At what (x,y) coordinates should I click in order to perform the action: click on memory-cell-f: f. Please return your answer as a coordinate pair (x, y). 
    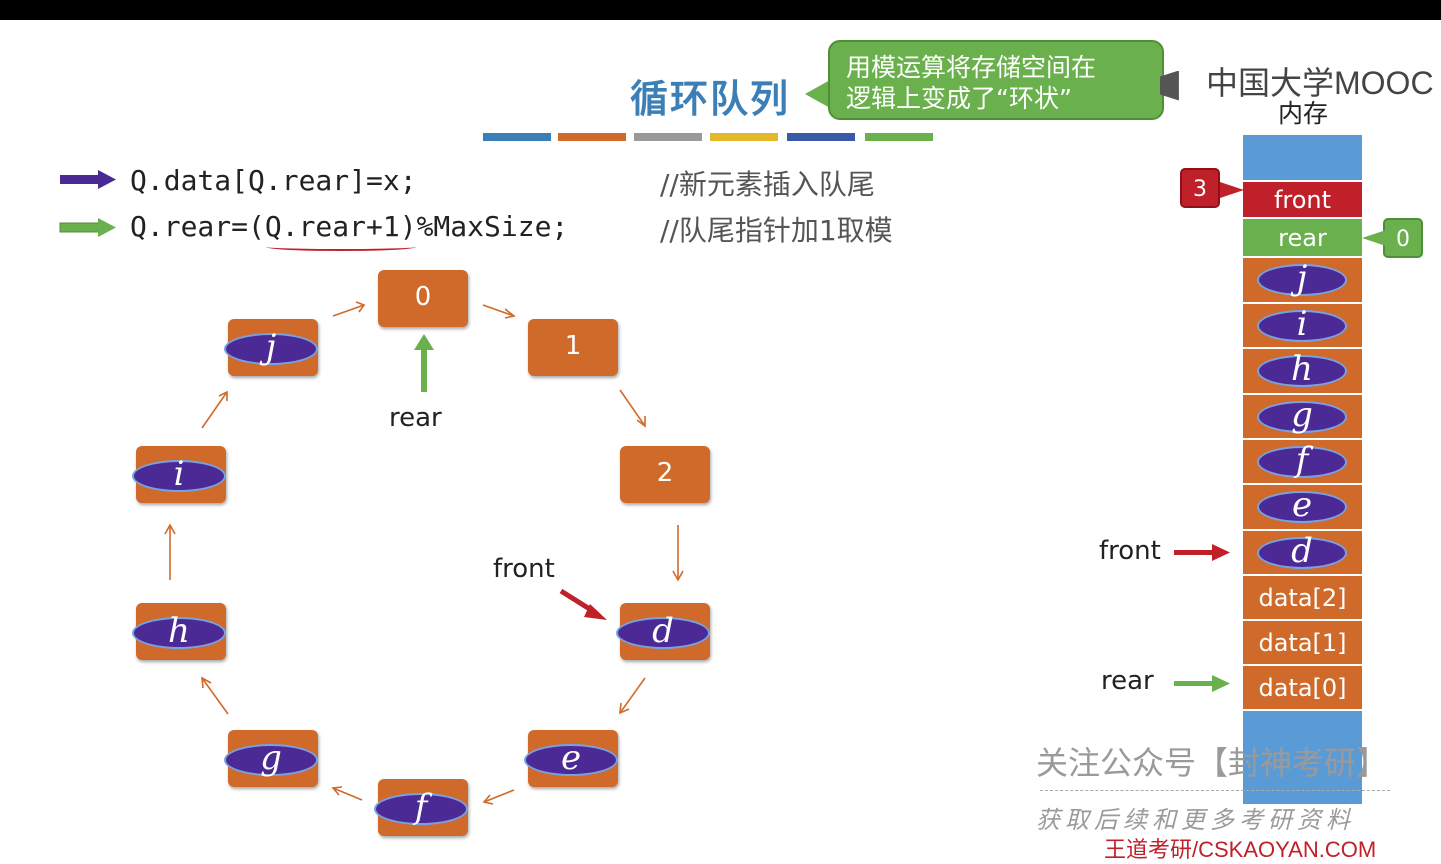
    Looking at the image, I should click on (1302, 462).